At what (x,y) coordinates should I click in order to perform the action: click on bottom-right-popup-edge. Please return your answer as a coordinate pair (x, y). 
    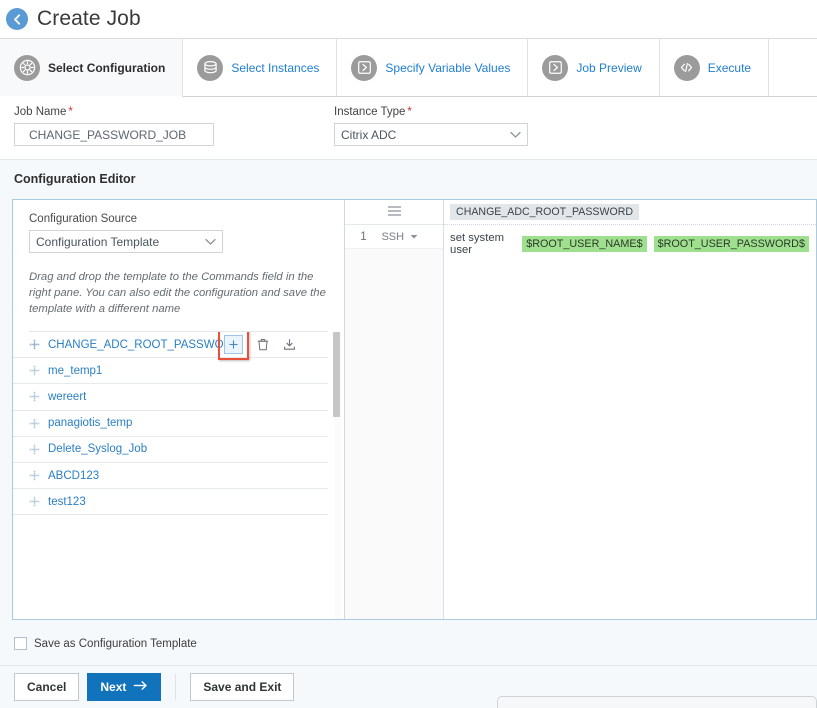
    Looking at the image, I should click on (657, 702).